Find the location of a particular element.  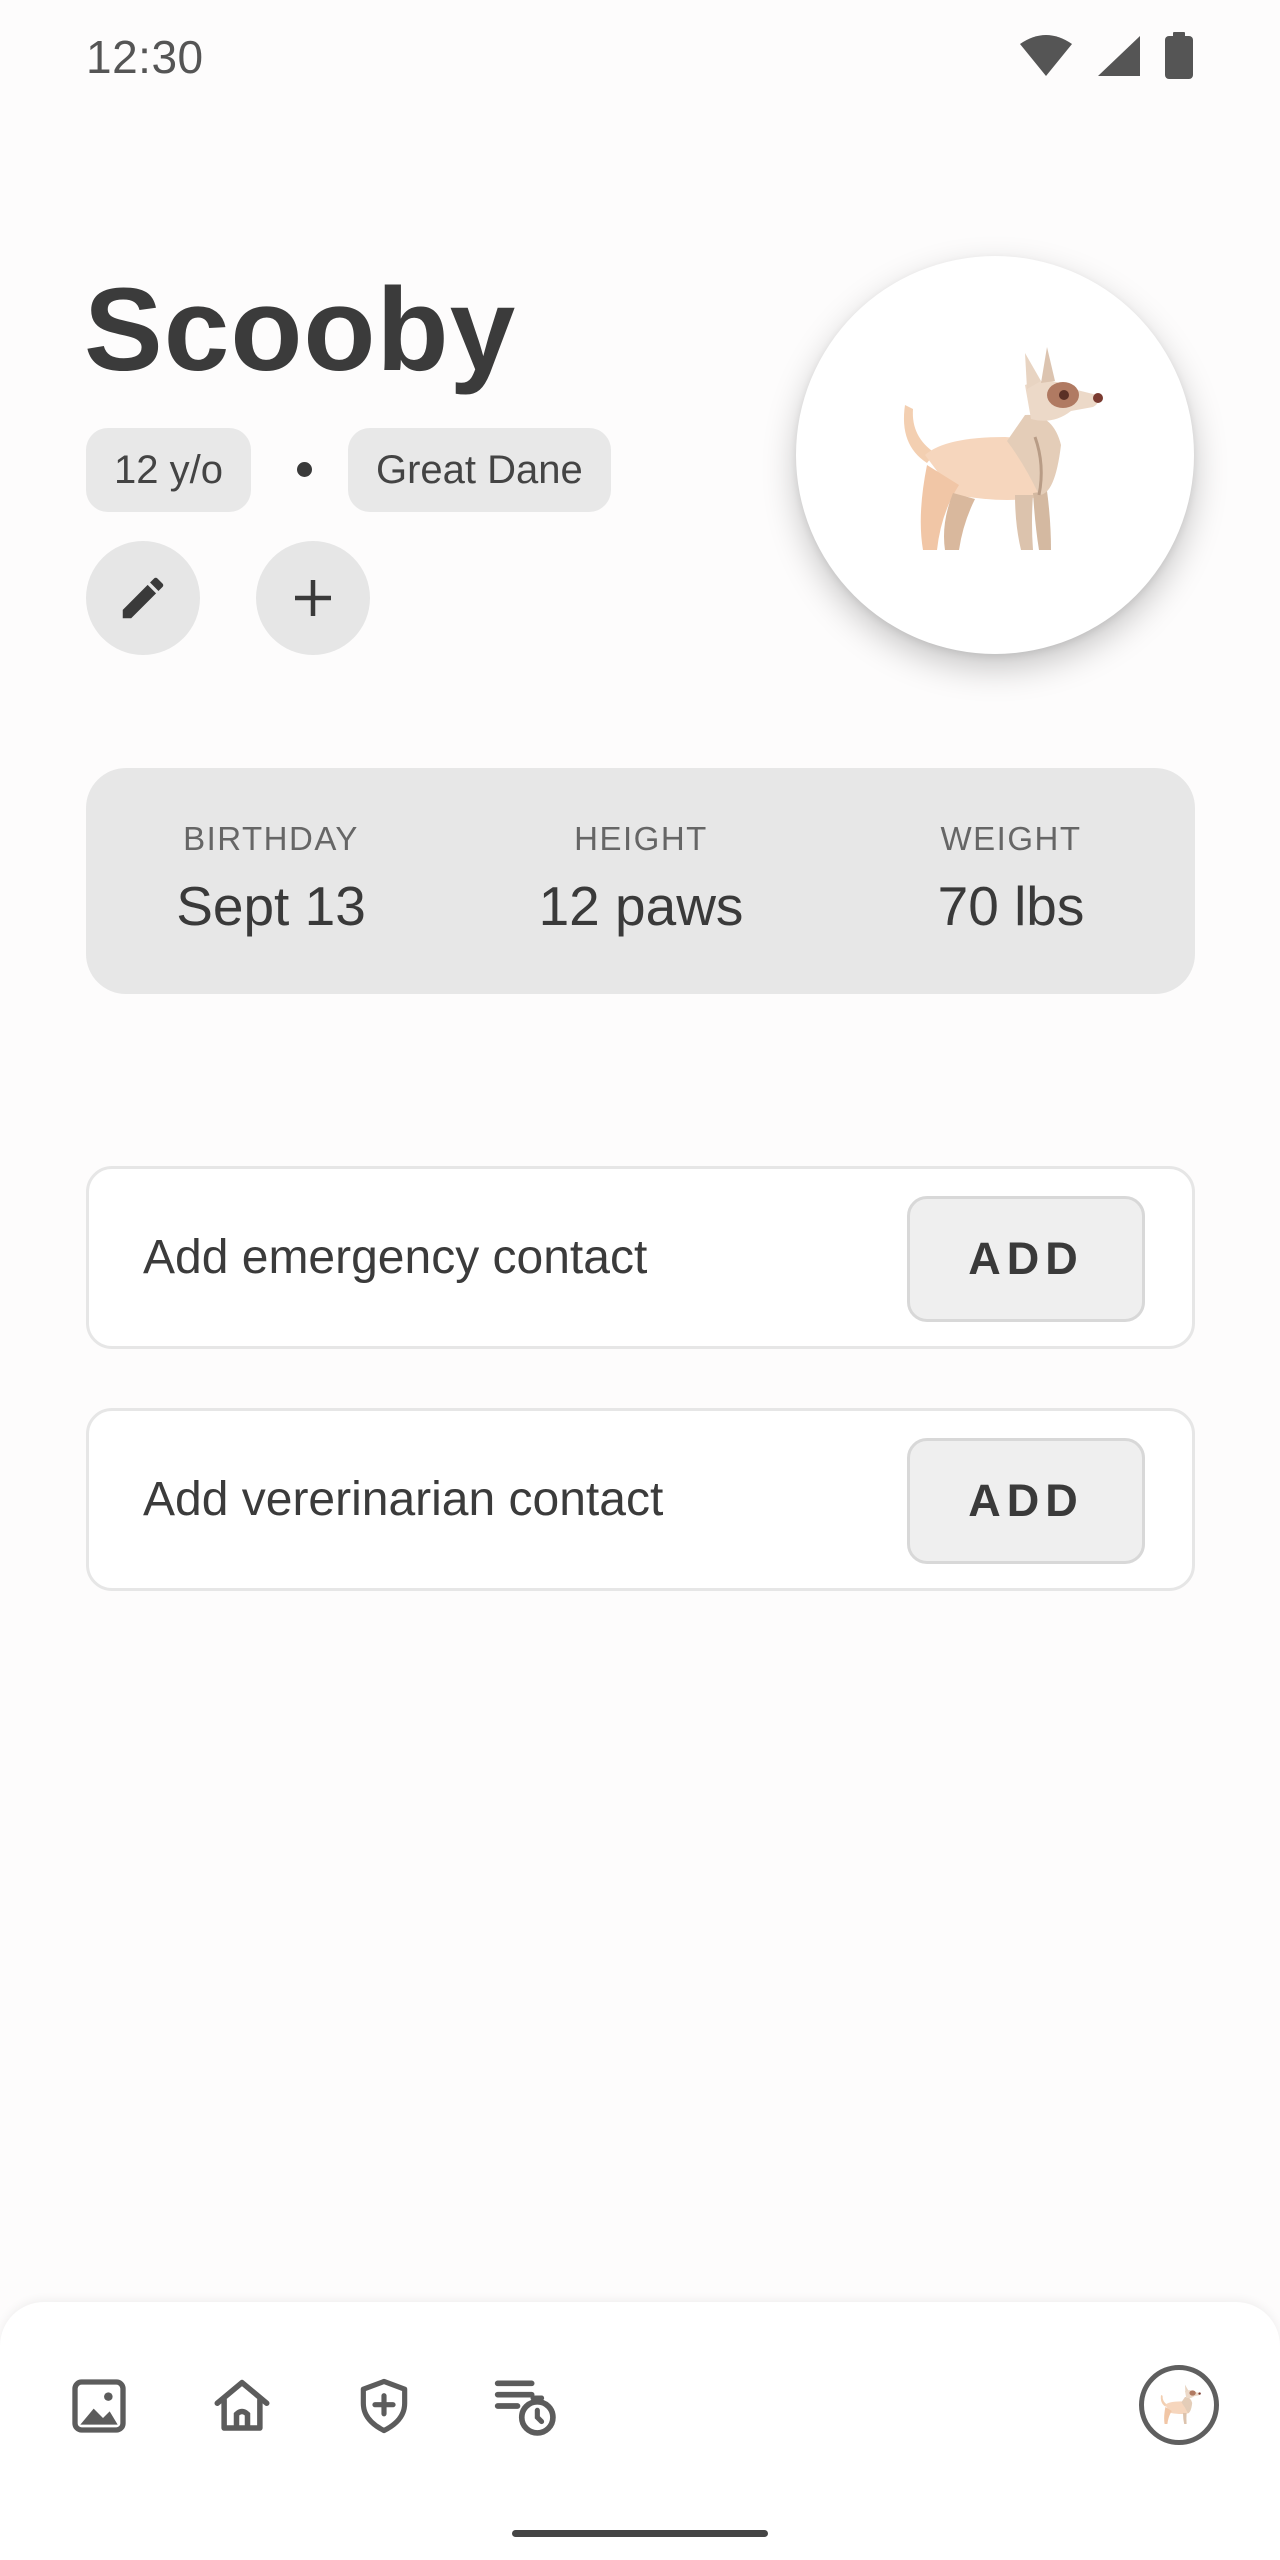

status-icons is located at coordinates (1106, 56).